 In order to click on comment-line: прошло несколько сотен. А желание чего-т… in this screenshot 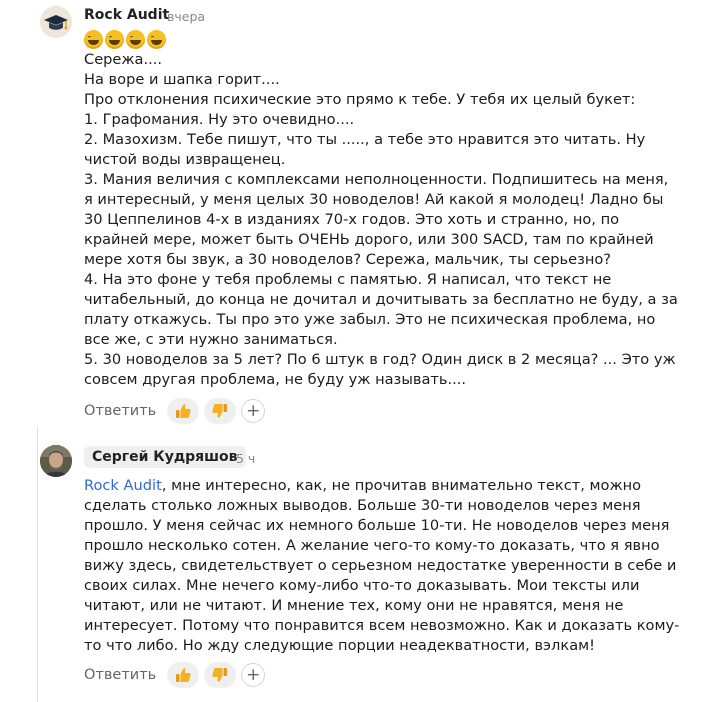, I will do `click(372, 545)`.